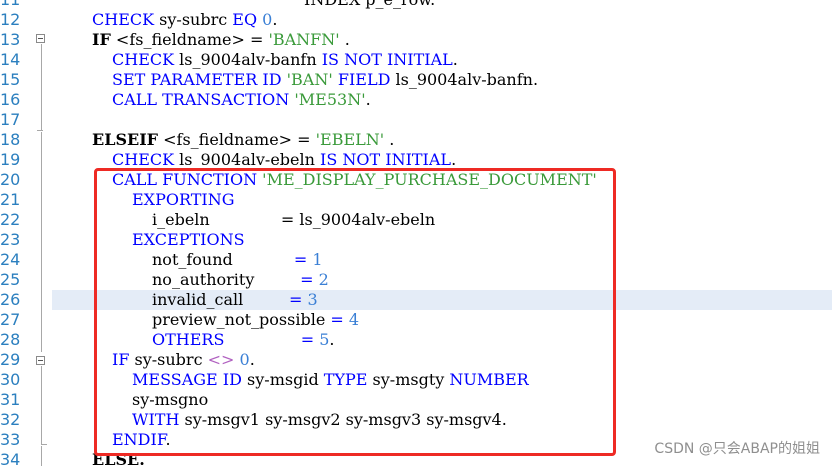  What do you see at coordinates (185, 19) in the screenshot?
I see `code-text: CHECK sy-subrc EQ 0.` at bounding box center [185, 19].